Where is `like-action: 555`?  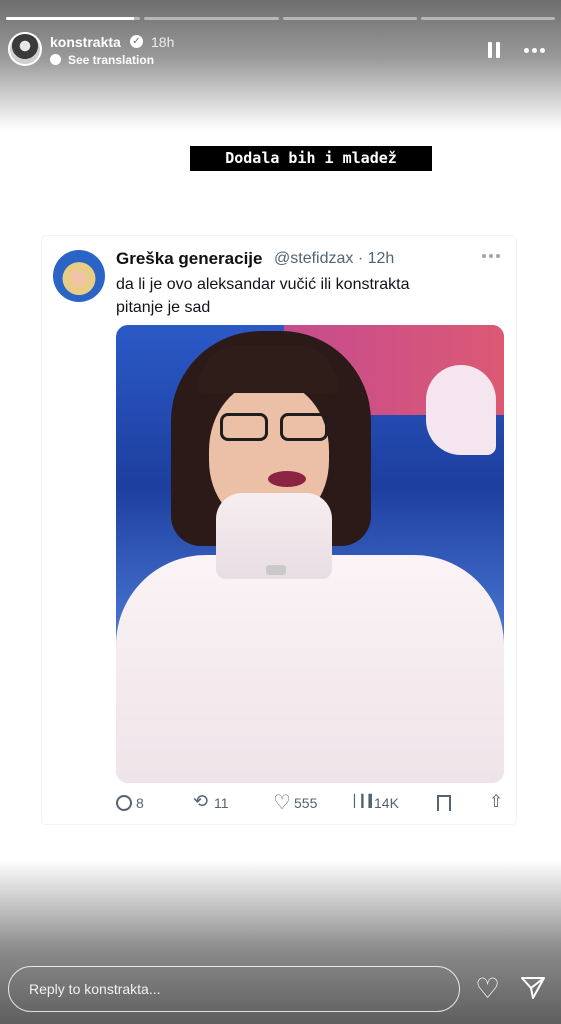 like-action: 555 is located at coordinates (295, 802).